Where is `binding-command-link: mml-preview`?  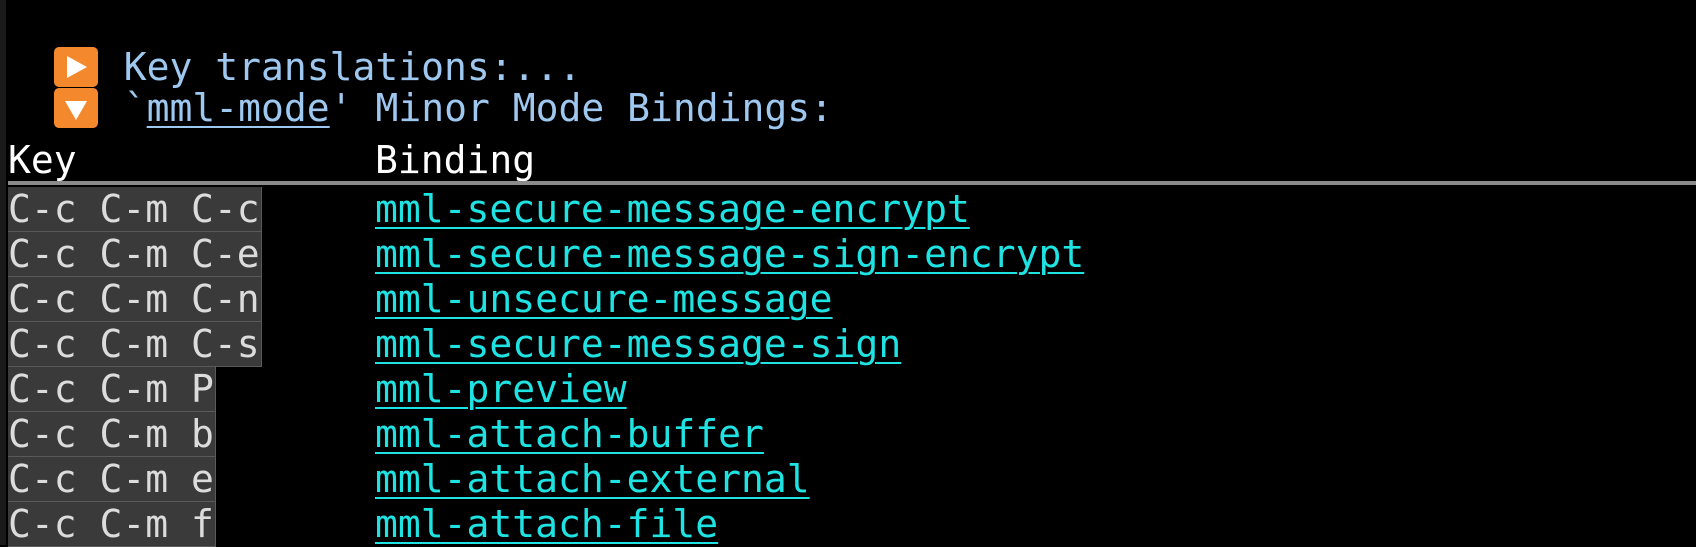 binding-command-link: mml-preview is located at coordinates (501, 389).